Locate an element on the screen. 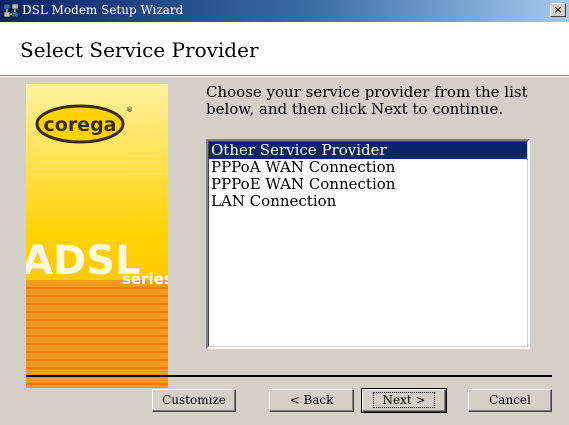 The height and width of the screenshot is (425, 569). next-button: Next > is located at coordinates (404, 400).